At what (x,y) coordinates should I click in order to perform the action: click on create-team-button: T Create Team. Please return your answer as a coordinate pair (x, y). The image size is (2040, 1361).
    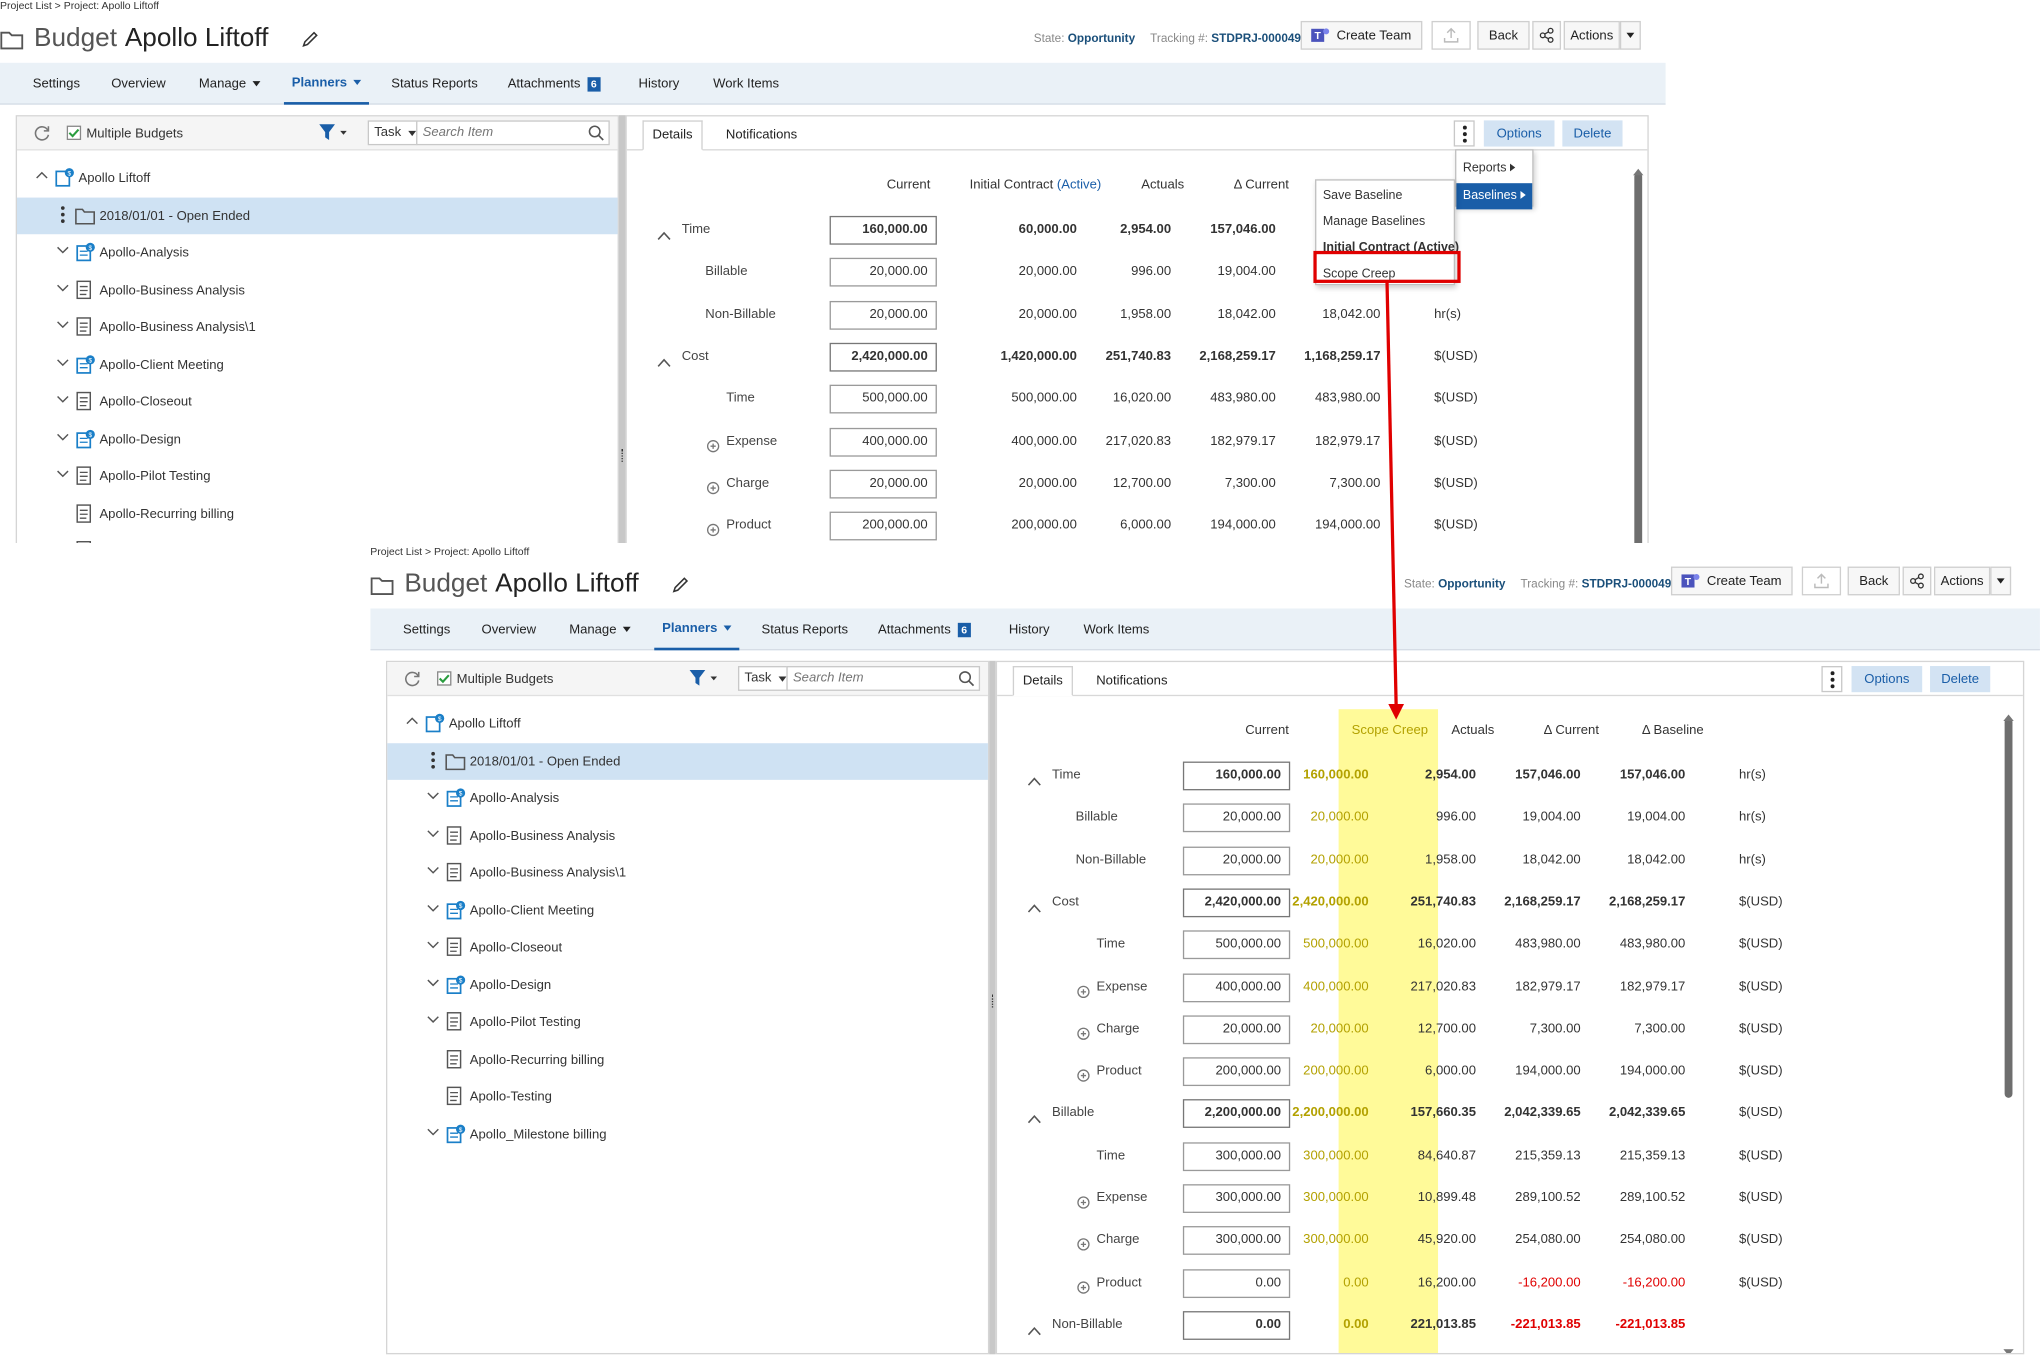
    Looking at the image, I should click on (1361, 35).